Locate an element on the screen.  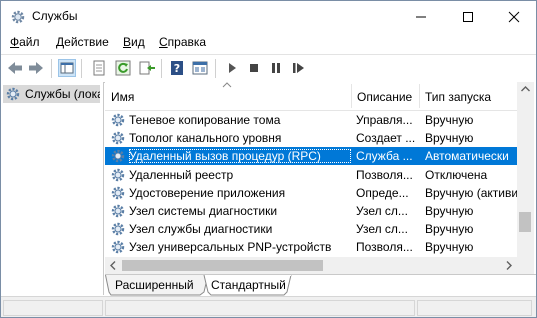
tab-standard-label: Стандартный is located at coordinates (248, 285).